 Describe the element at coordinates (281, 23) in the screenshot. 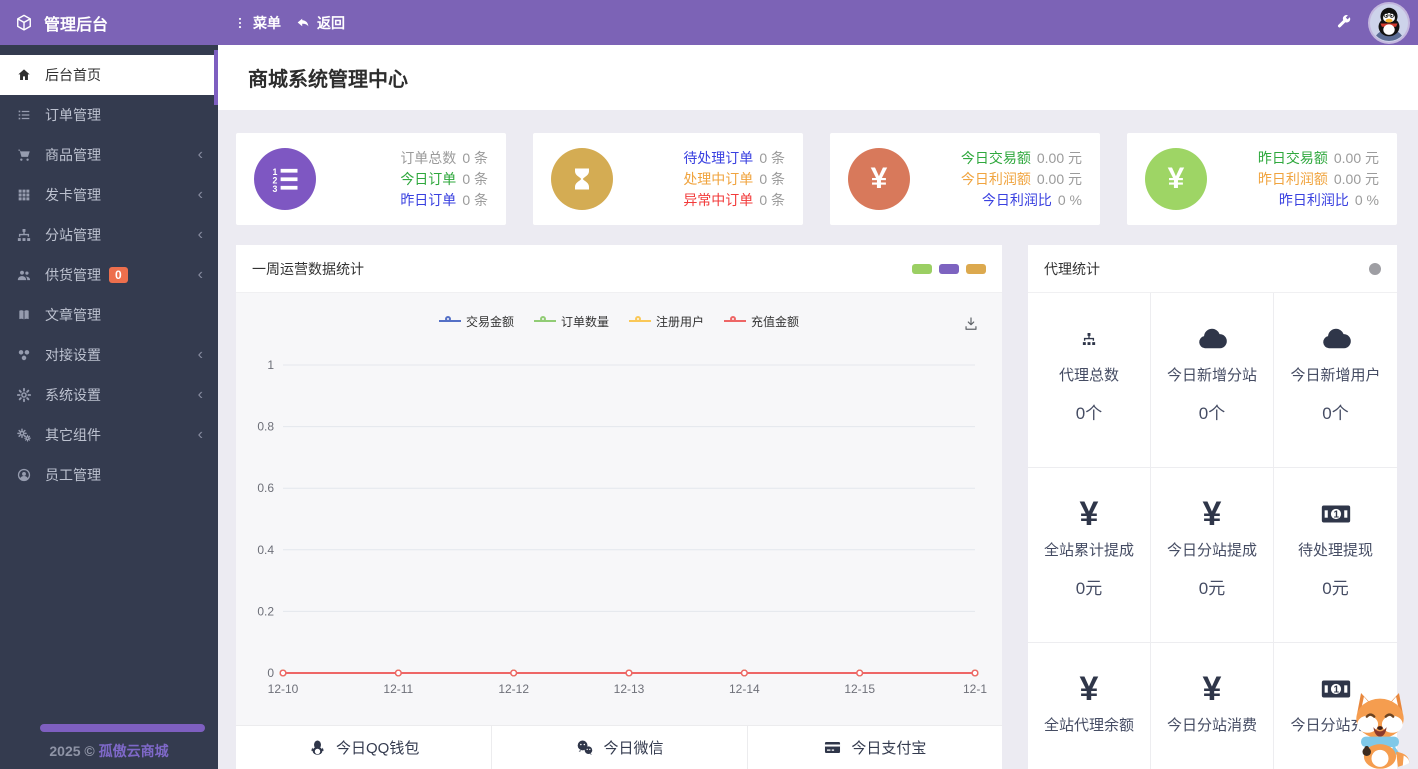

I see `top-nav: 菜单 返回` at that location.